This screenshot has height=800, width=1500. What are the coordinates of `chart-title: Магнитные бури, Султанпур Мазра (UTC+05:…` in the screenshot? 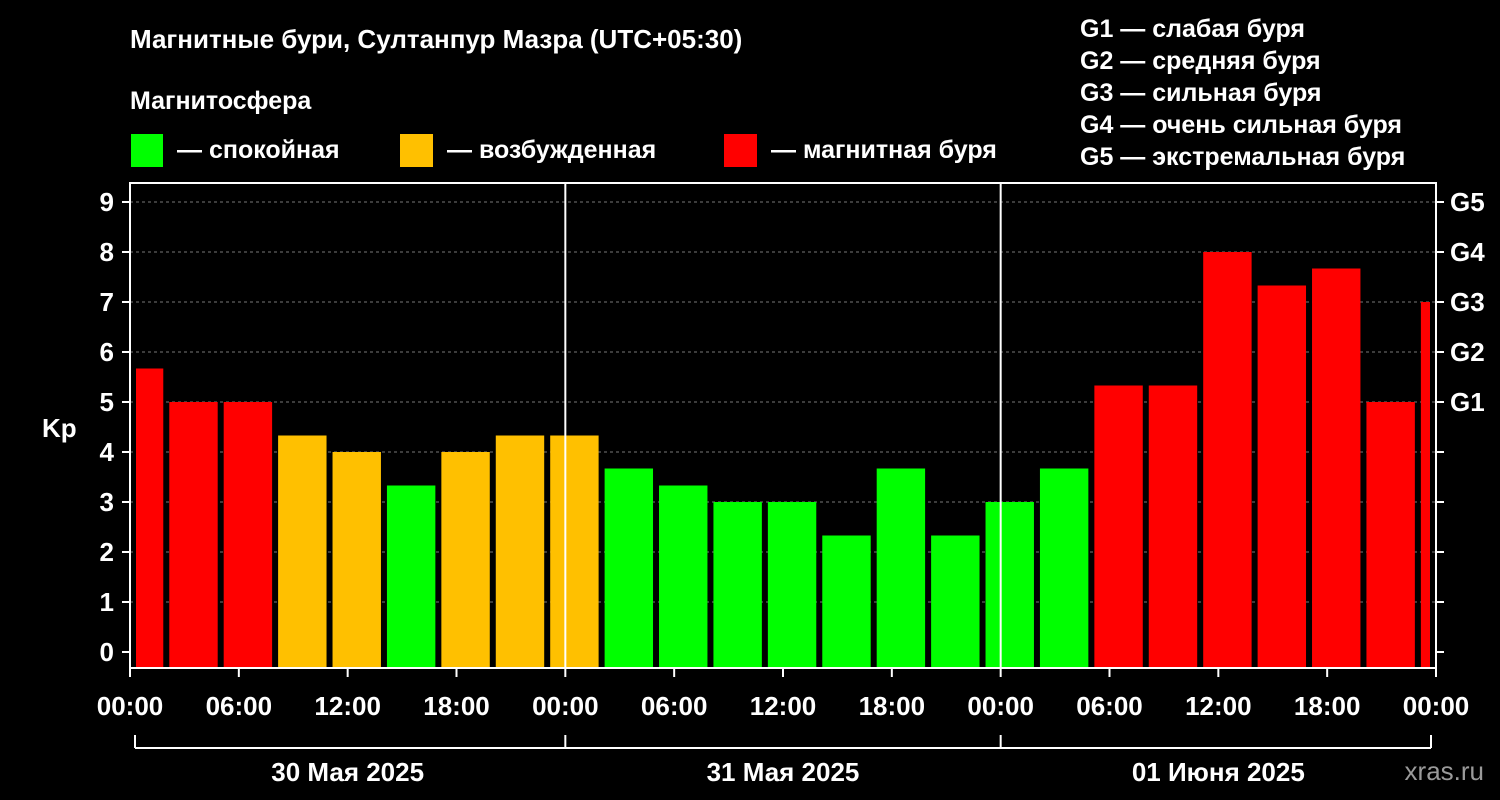 It's located at (436, 39).